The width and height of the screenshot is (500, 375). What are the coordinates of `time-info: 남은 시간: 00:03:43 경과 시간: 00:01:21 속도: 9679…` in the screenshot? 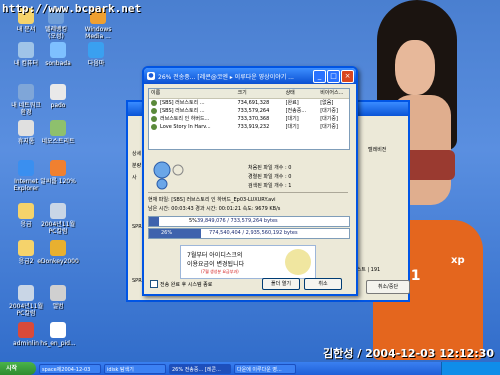 It's located at (214, 209).